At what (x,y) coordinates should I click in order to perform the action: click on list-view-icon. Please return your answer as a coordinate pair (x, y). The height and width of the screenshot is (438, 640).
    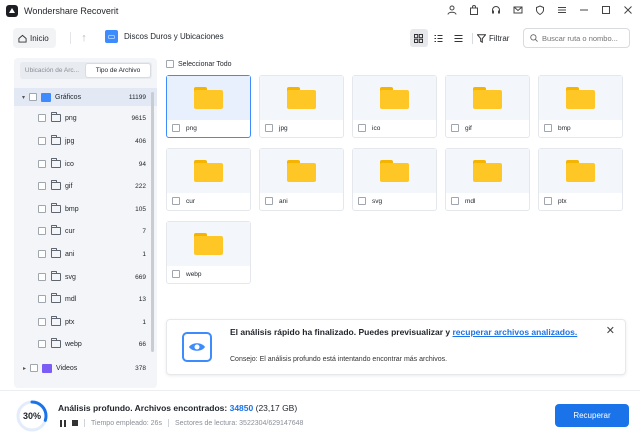
    Looking at the image, I should click on (458, 38).